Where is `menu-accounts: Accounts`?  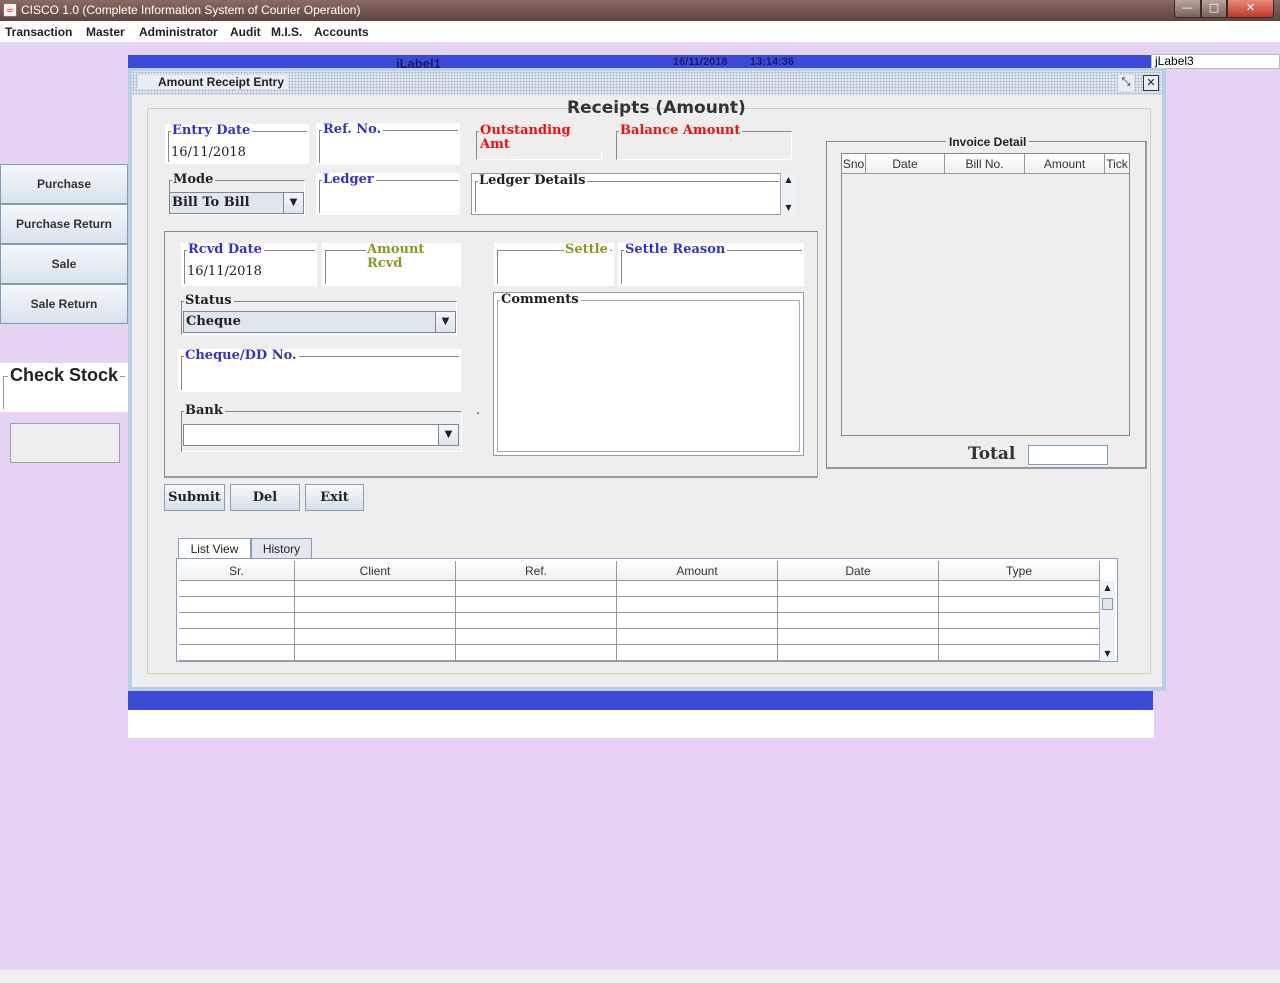 menu-accounts: Accounts is located at coordinates (341, 32).